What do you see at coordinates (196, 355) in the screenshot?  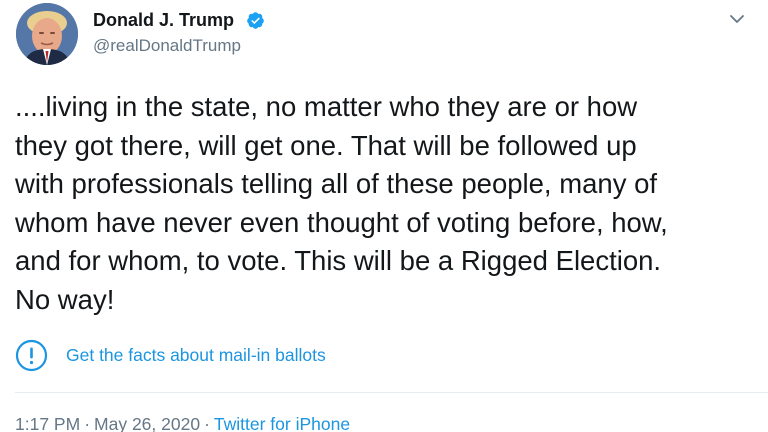 I see `fact-check-link: Get the facts about mail-in ballots` at bounding box center [196, 355].